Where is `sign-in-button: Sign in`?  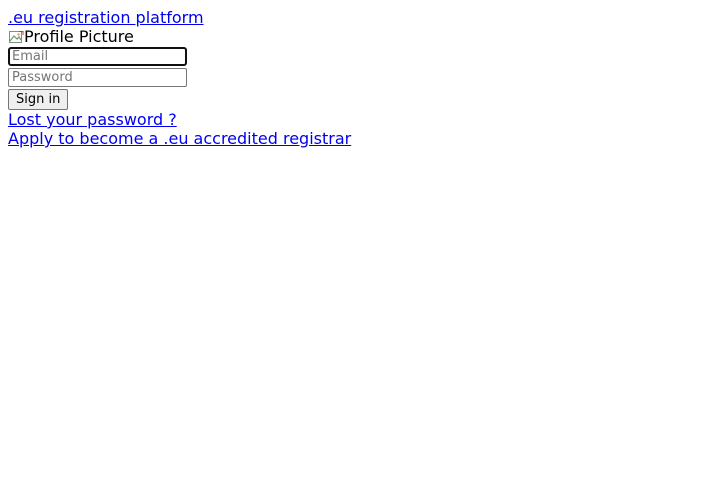 sign-in-button: Sign in is located at coordinates (38, 99).